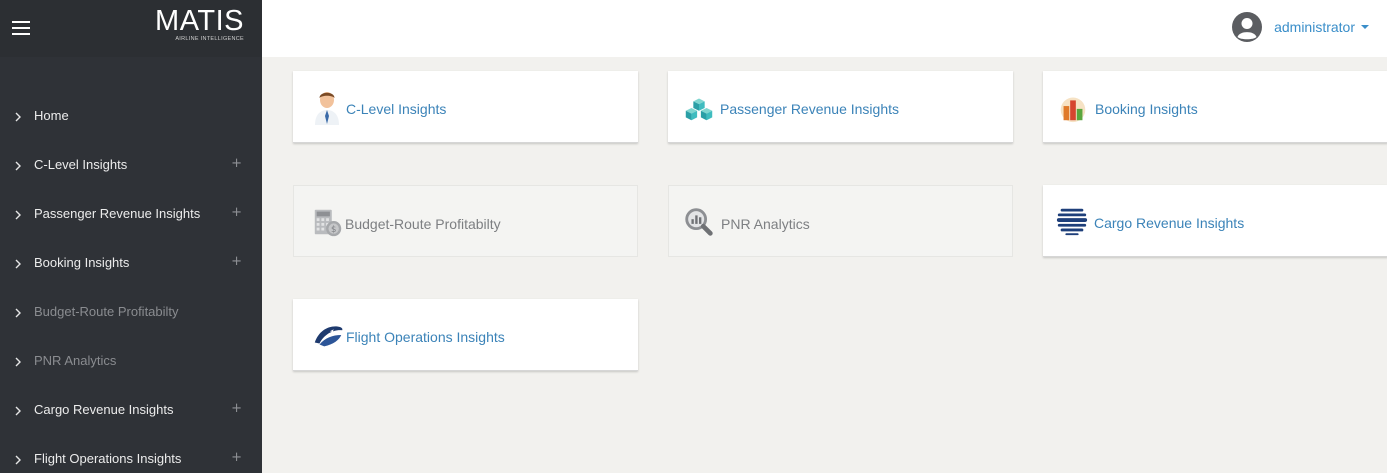 The width and height of the screenshot is (1387, 473). What do you see at coordinates (1072, 222) in the screenshot?
I see `globe-icon` at bounding box center [1072, 222].